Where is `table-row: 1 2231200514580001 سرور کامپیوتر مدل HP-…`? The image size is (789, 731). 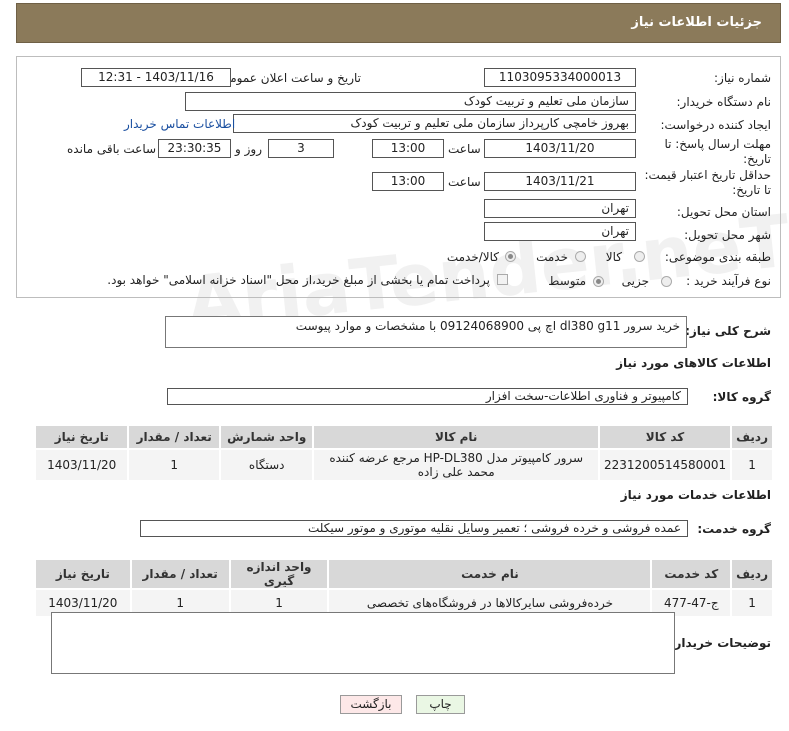 table-row: 1 2231200514580001 سرور کامپیوتر مدل HP-… is located at coordinates (403, 465).